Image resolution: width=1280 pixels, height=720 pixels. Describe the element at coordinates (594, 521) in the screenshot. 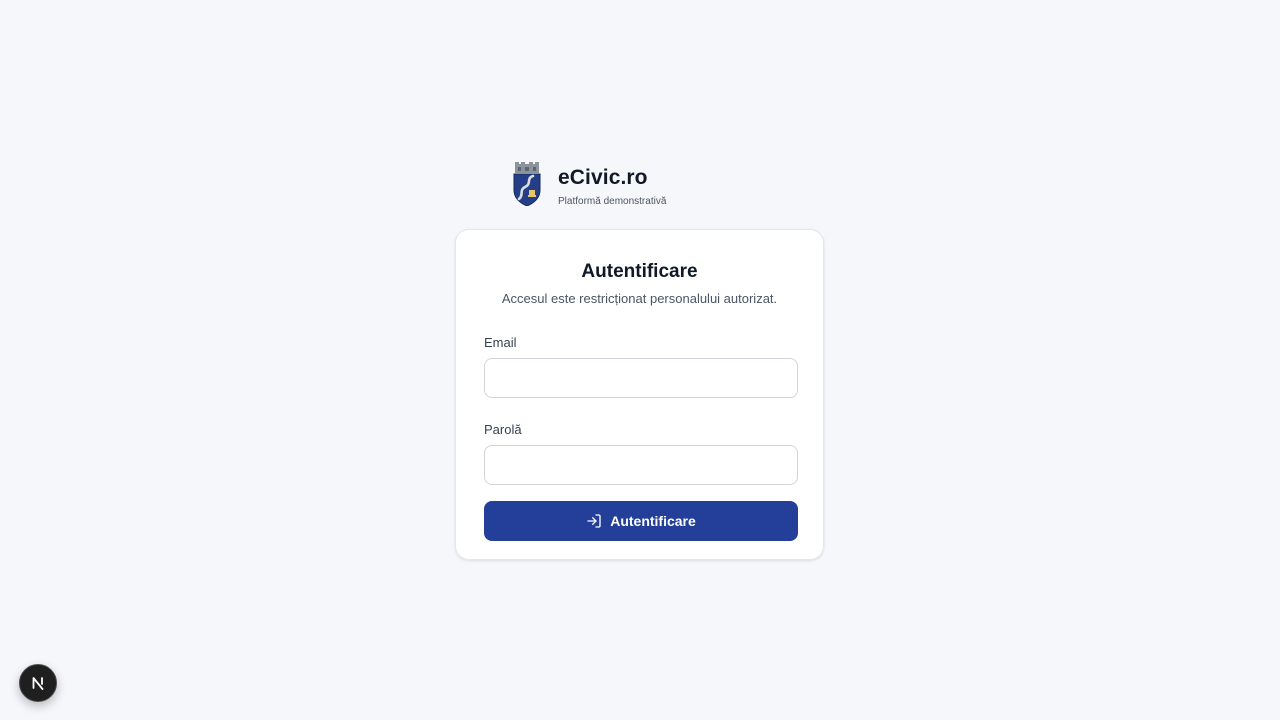

I see `log-in-icon` at that location.